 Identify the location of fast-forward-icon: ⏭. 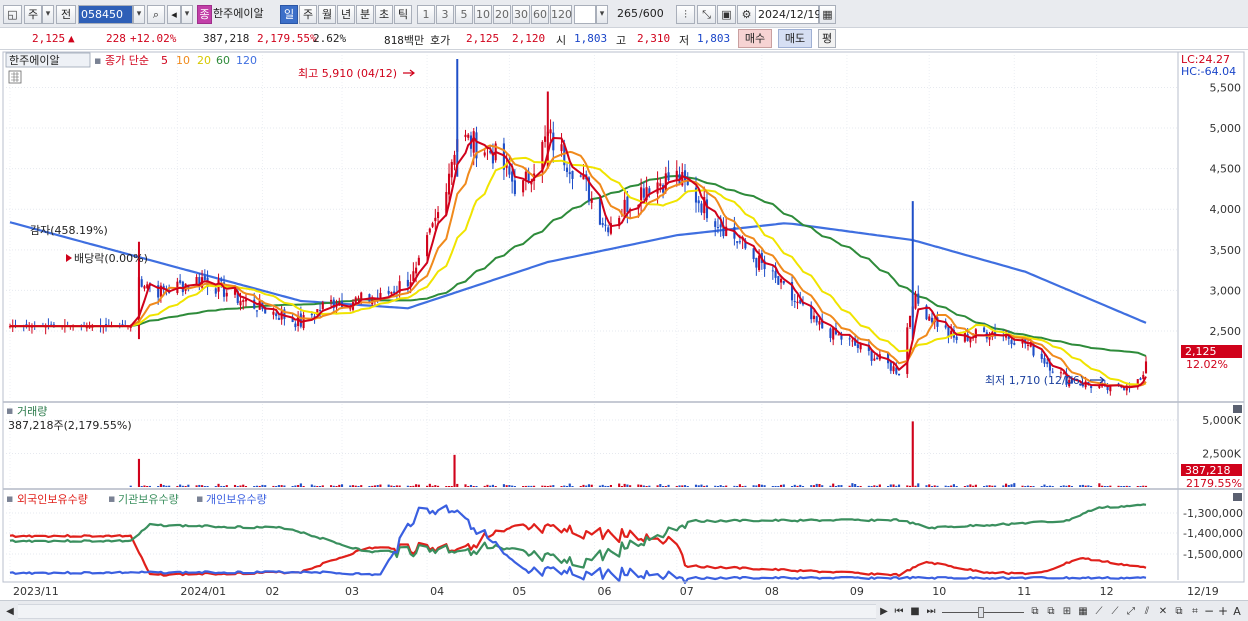
(931, 611).